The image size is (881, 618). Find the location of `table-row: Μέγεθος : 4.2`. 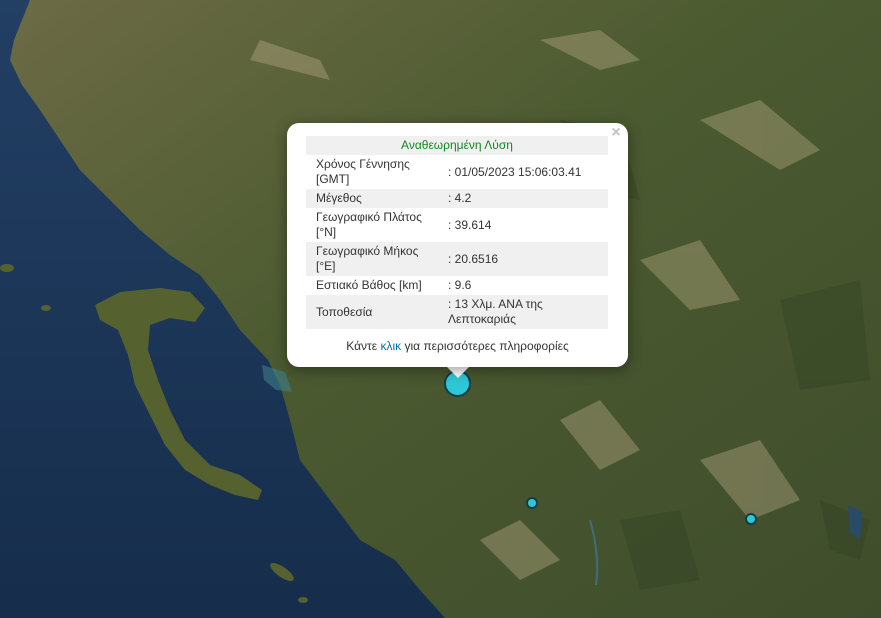

table-row: Μέγεθος : 4.2 is located at coordinates (457, 198).